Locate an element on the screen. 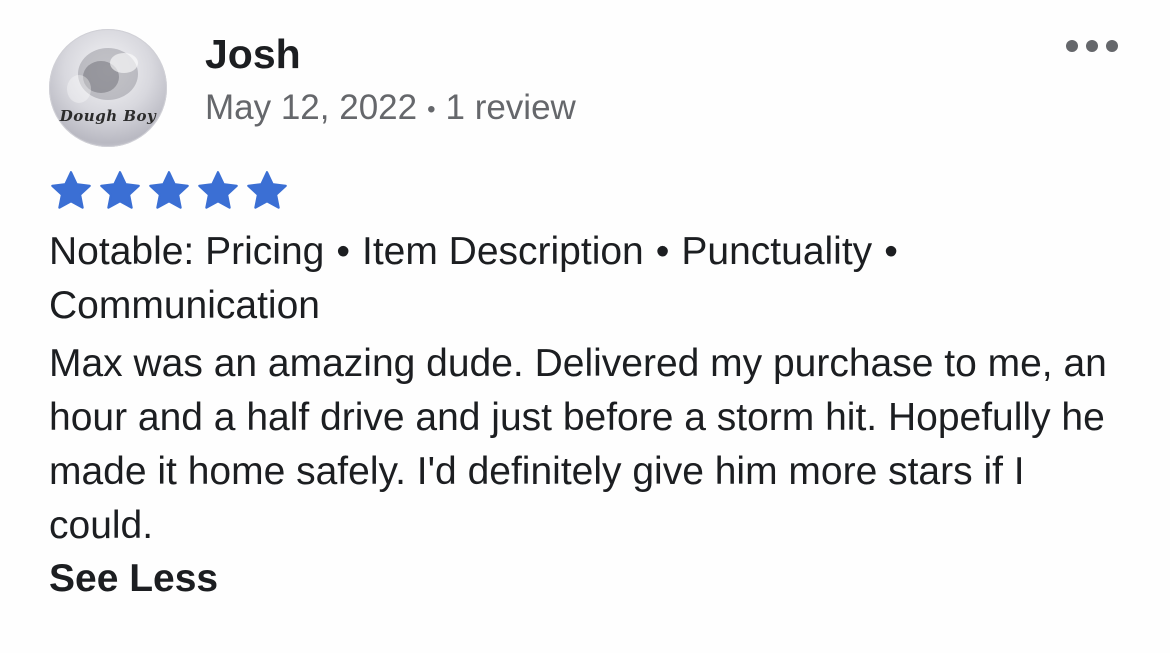  avatar: Dough Boy is located at coordinates (108, 88).